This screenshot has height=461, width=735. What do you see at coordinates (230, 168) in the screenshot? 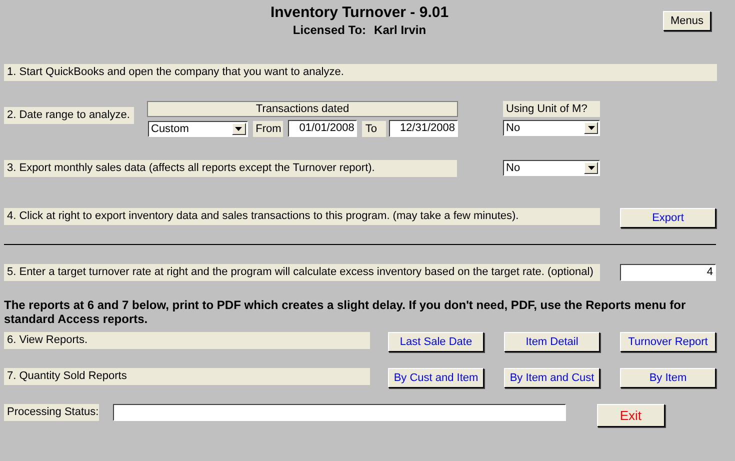
I see `step-label: 3. Export monthly sales data (affects all reports except the Turnover report).` at bounding box center [230, 168].